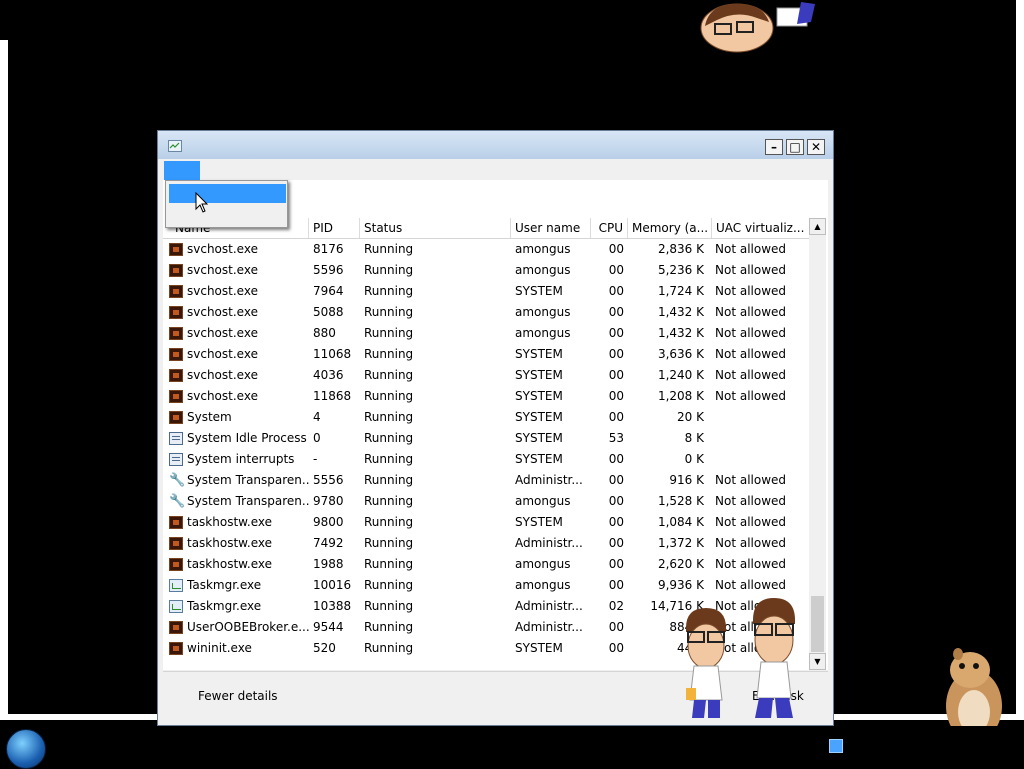  What do you see at coordinates (227, 193) in the screenshot?
I see `dropdown-item-highlighted` at bounding box center [227, 193].